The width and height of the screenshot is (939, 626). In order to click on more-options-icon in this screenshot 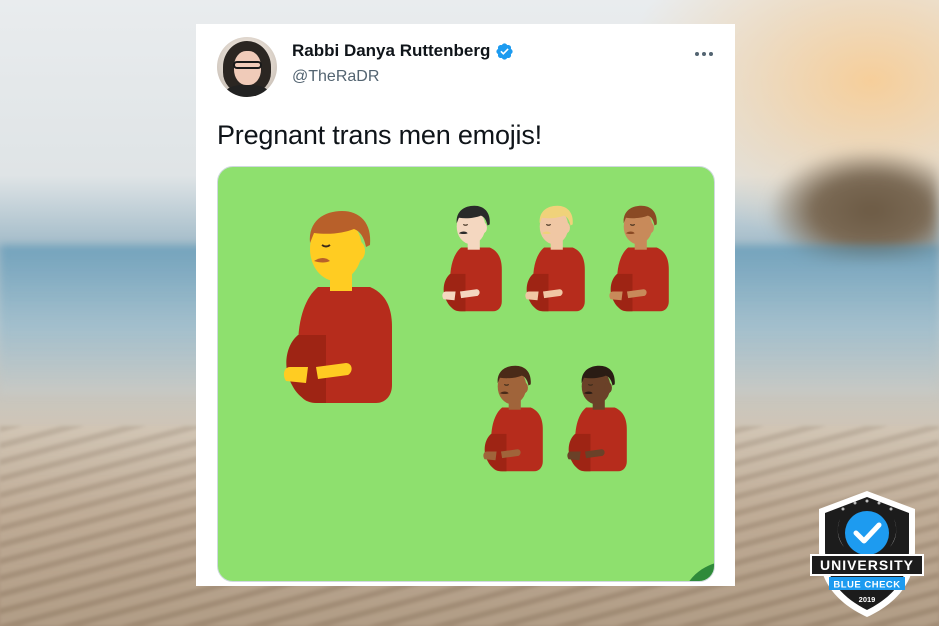, I will do `click(704, 54)`.